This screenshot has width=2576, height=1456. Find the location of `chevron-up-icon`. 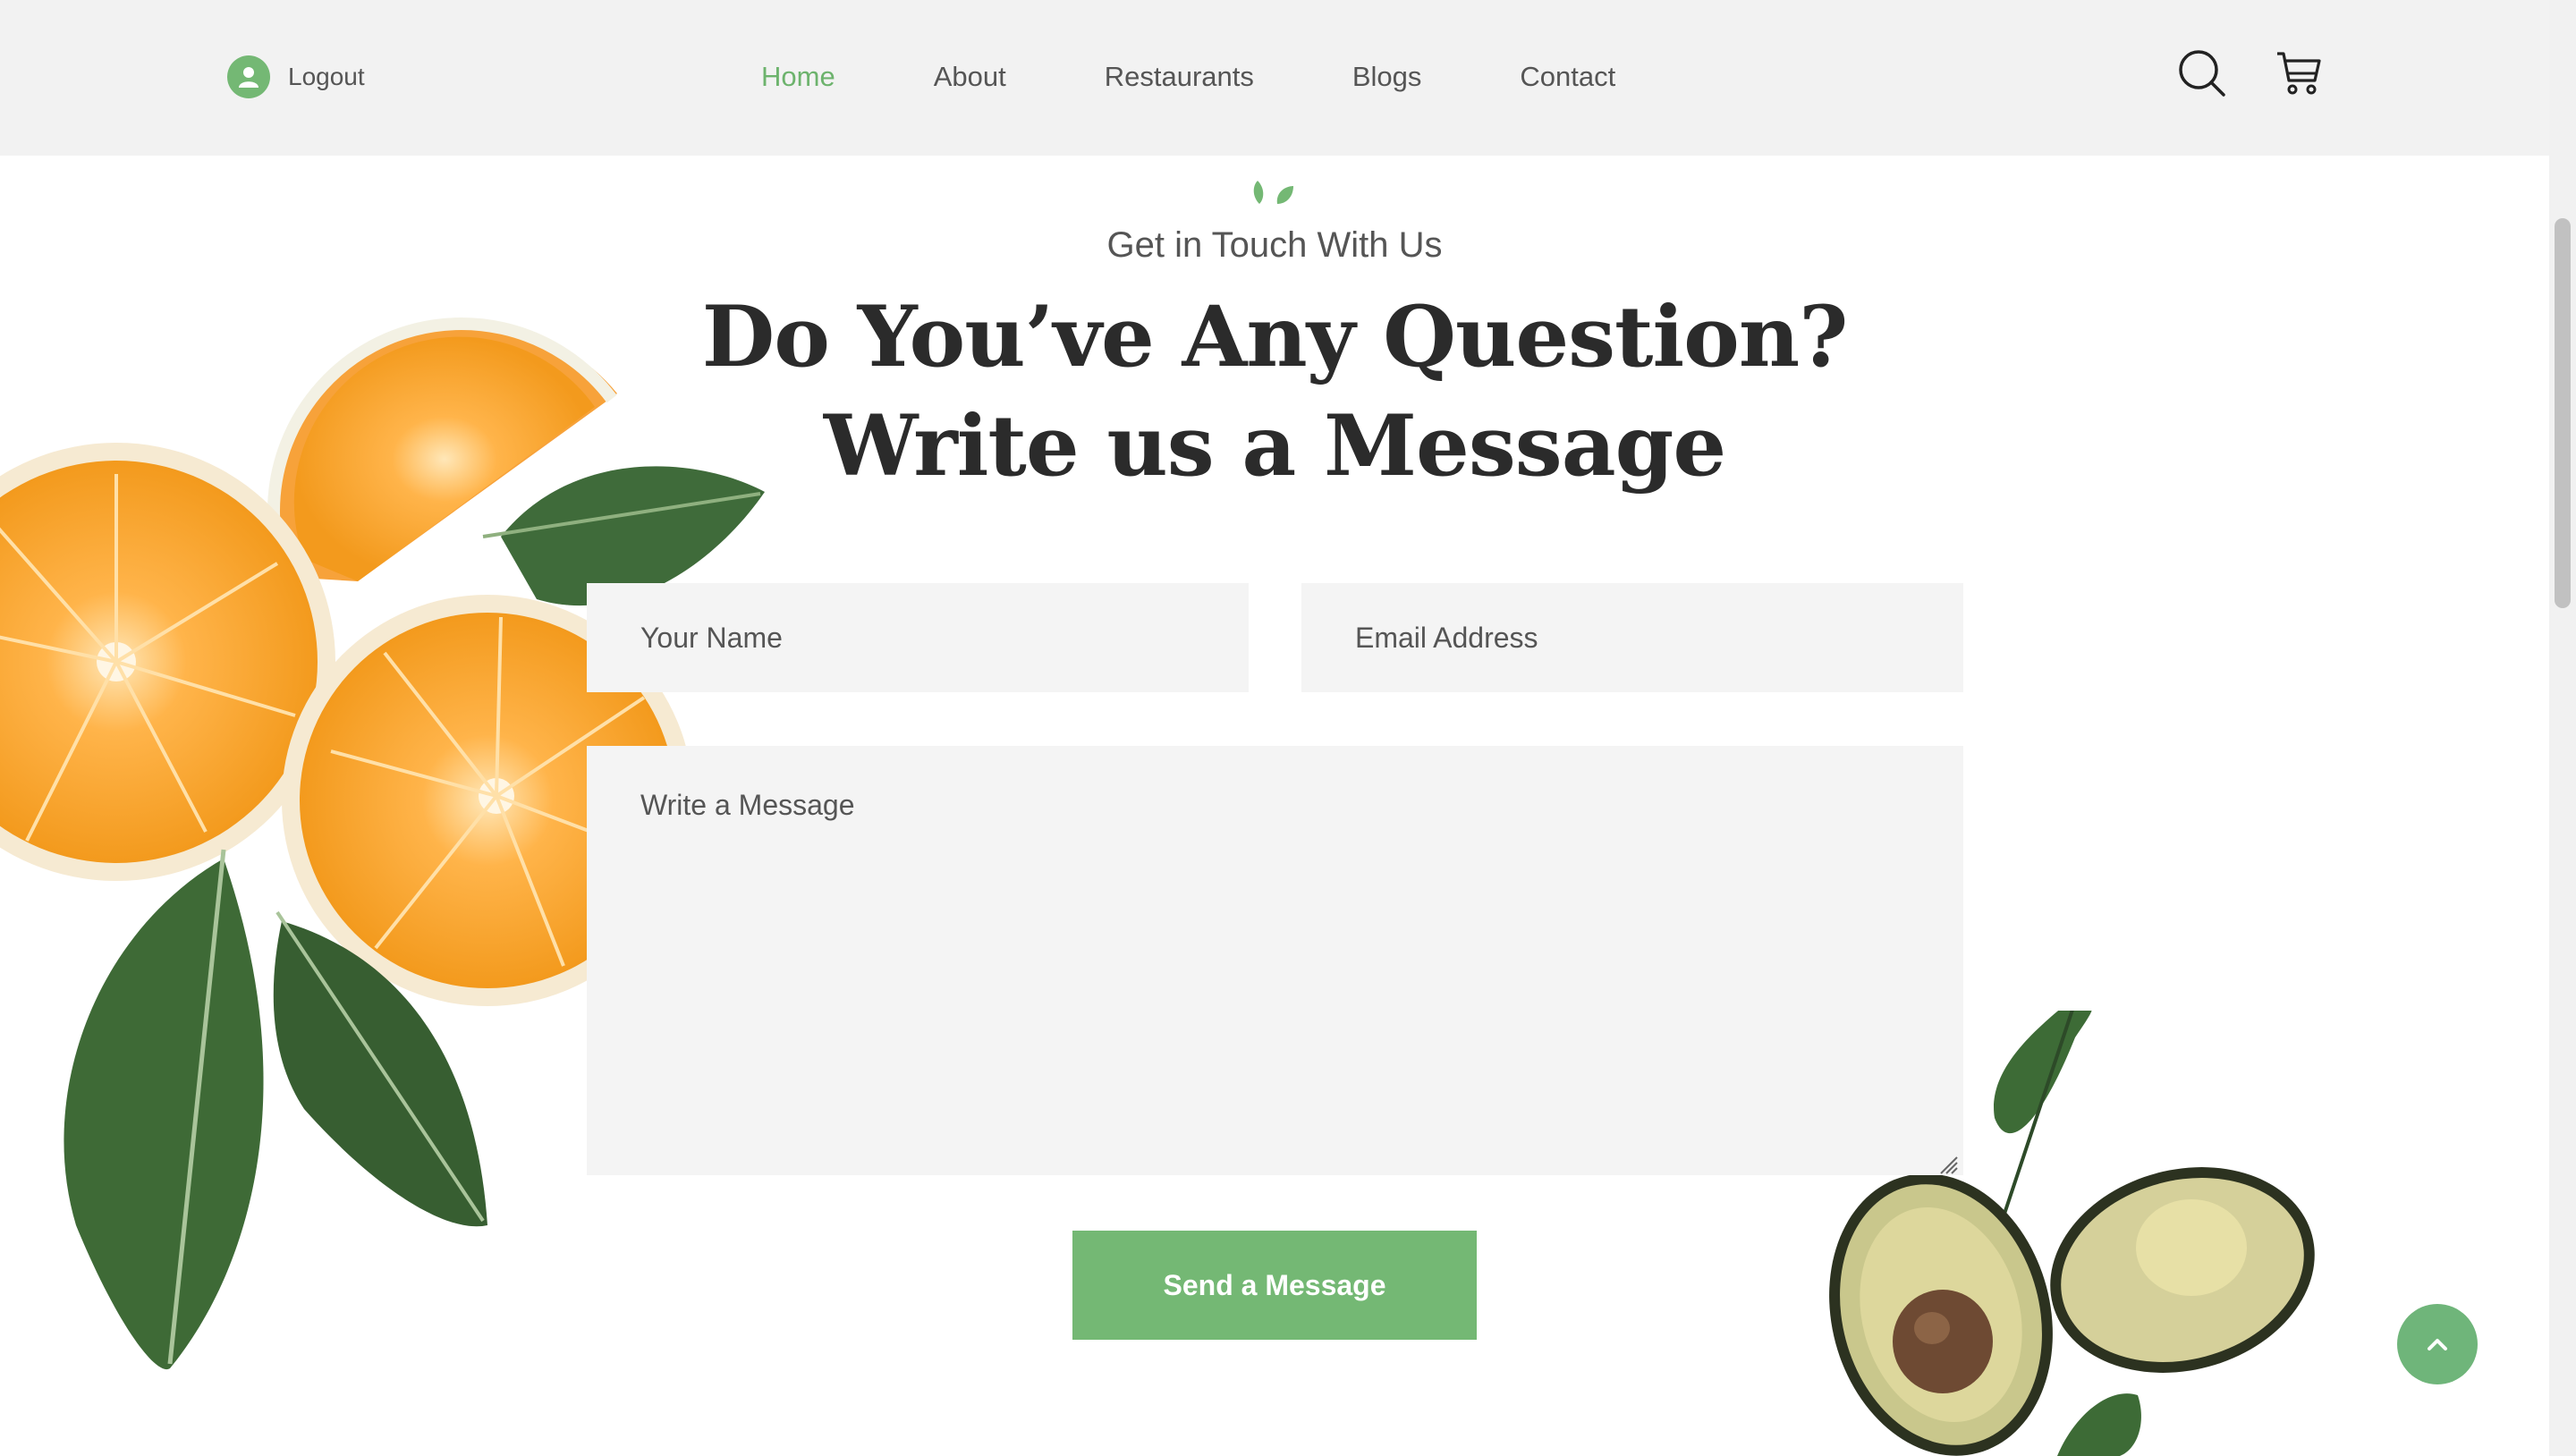

chevron-up-icon is located at coordinates (2437, 1344).